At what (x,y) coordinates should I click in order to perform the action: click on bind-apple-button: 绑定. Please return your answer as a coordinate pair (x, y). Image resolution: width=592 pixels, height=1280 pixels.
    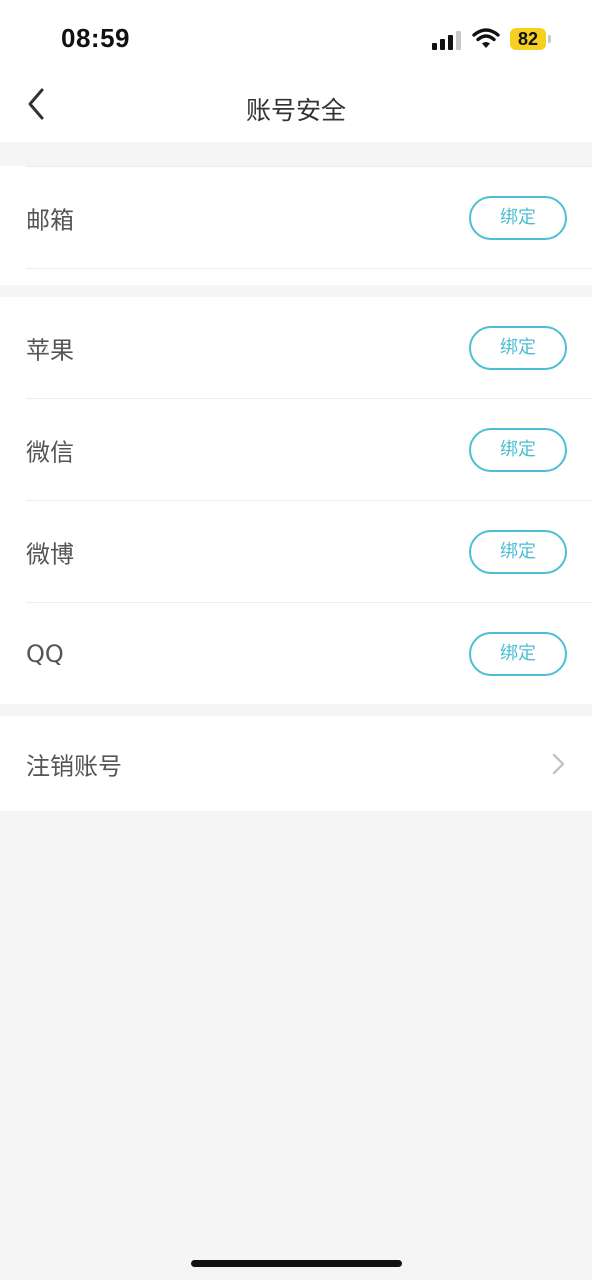
    Looking at the image, I should click on (518, 347).